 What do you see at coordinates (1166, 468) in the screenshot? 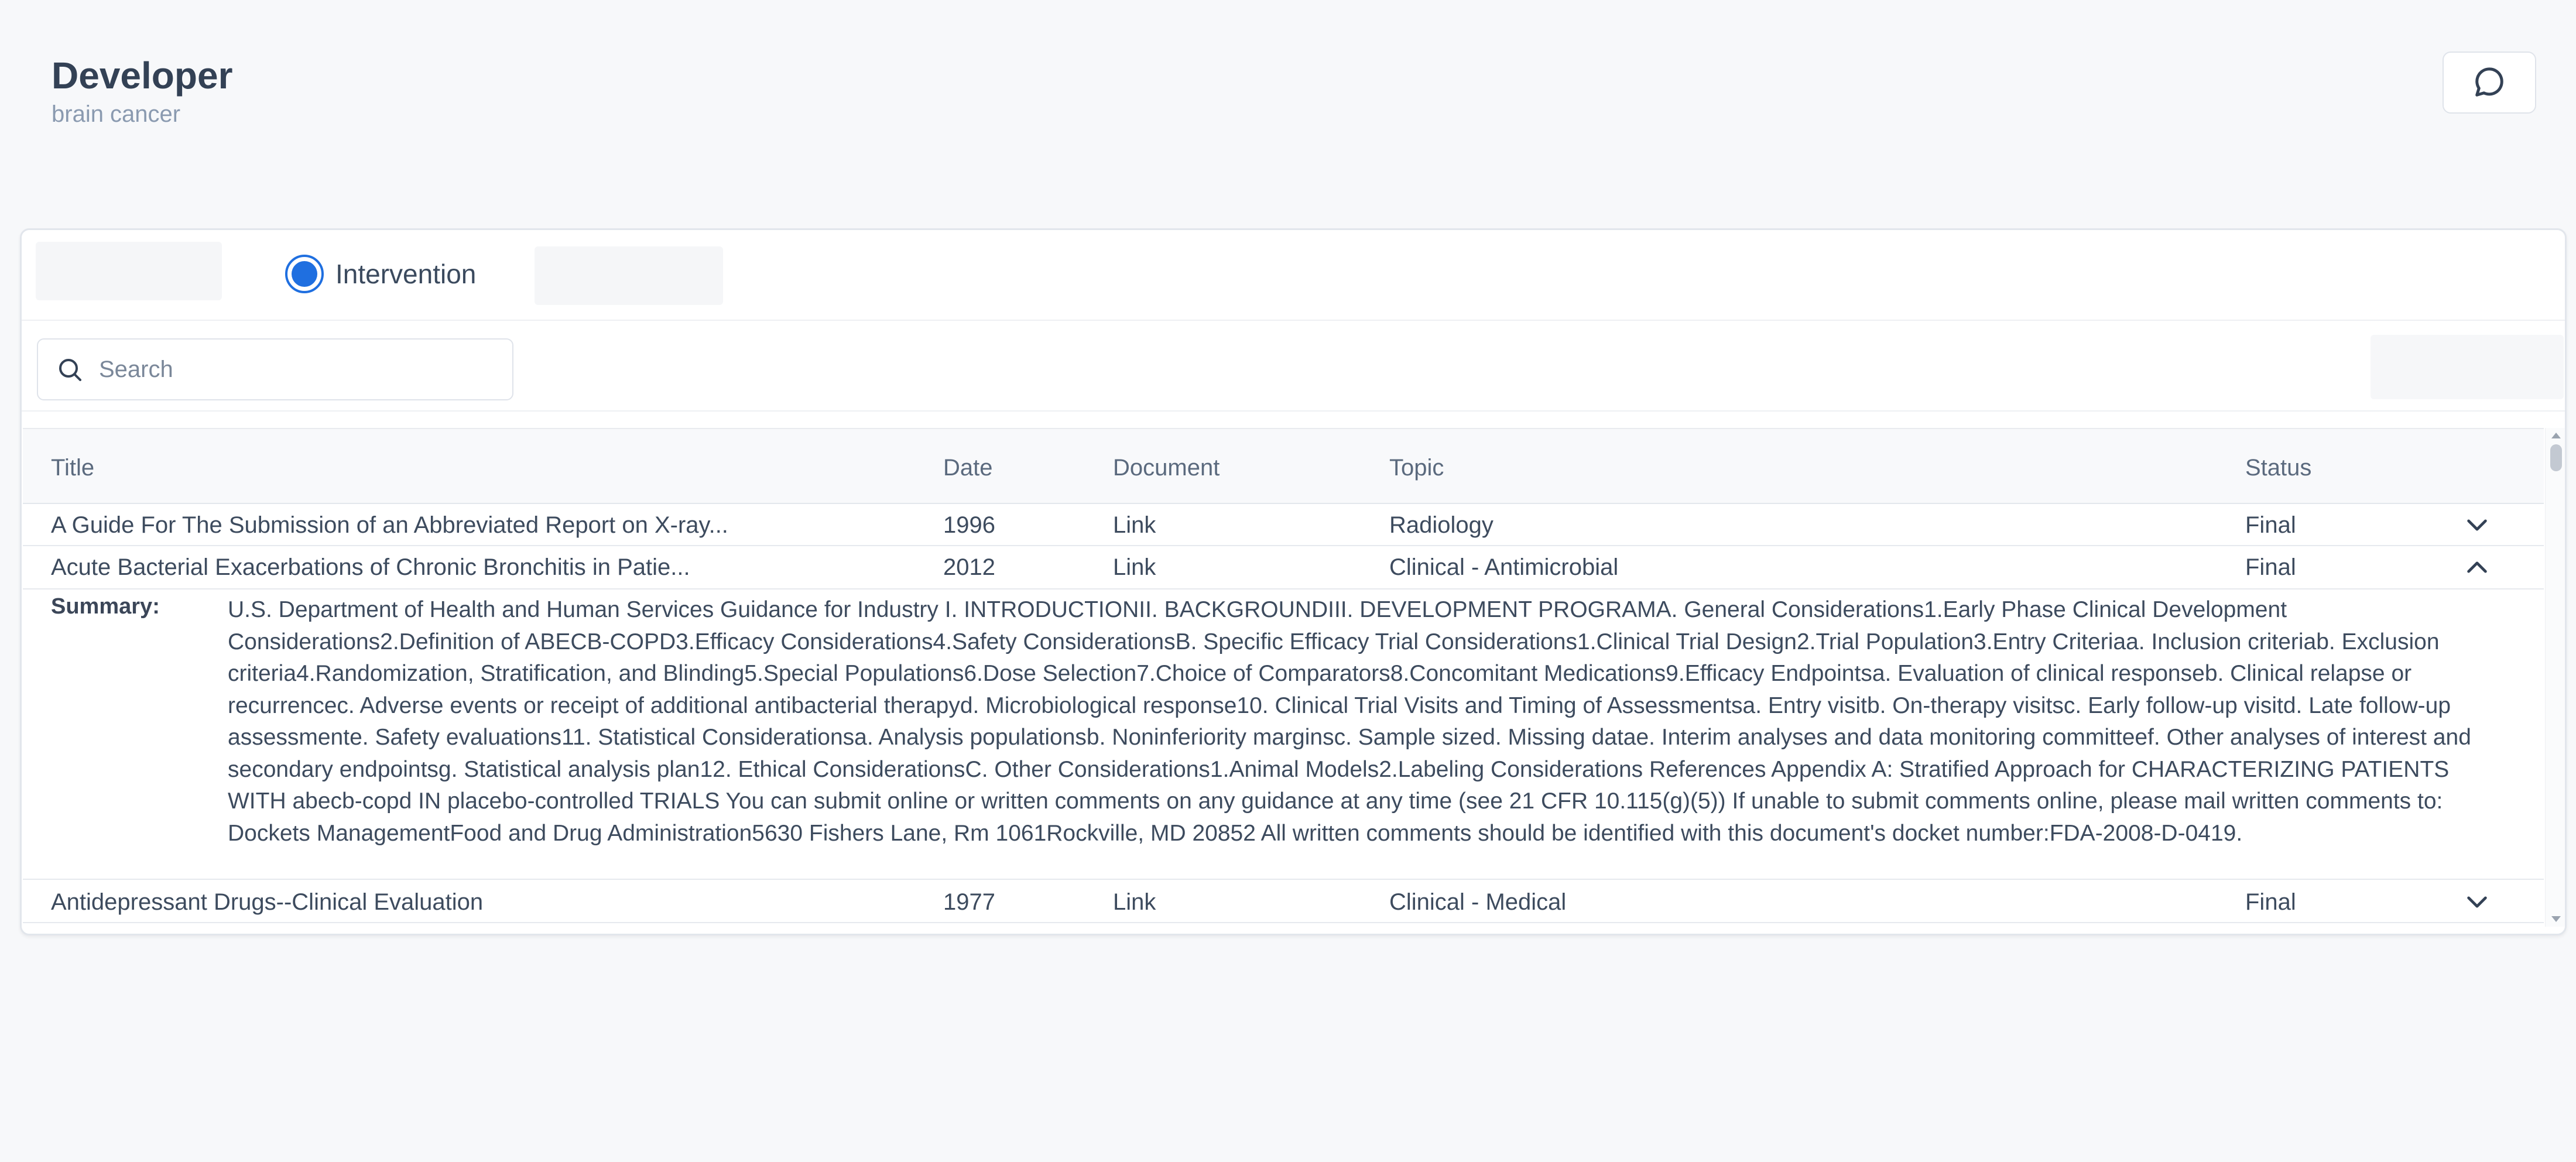
I see `column-header-document: Document` at bounding box center [1166, 468].